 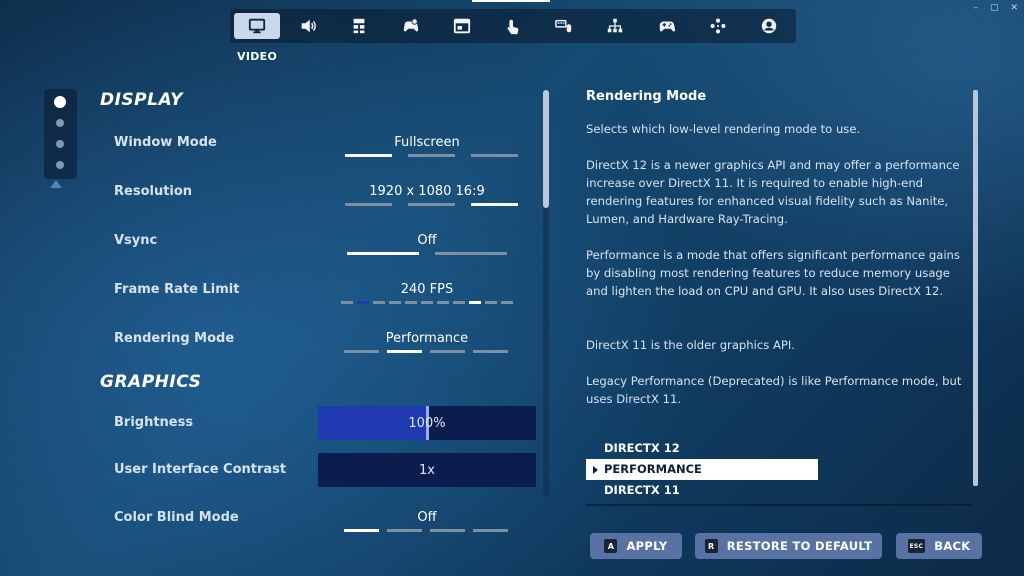 I want to click on top-highlight-line, so click(x=511, y=1).